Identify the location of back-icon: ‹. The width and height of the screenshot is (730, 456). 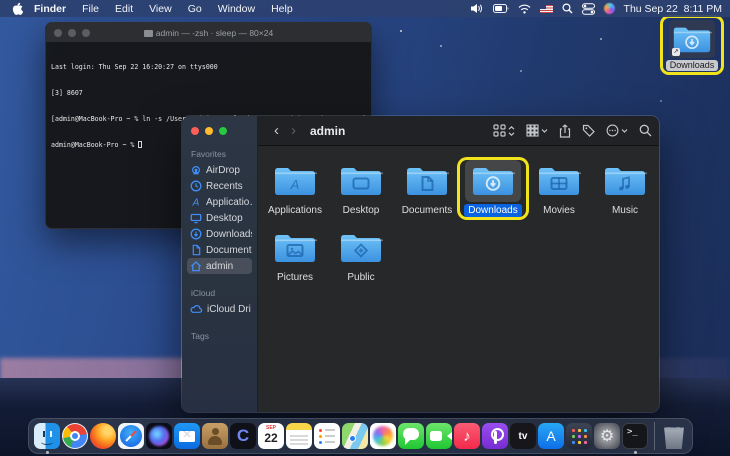
(276, 130).